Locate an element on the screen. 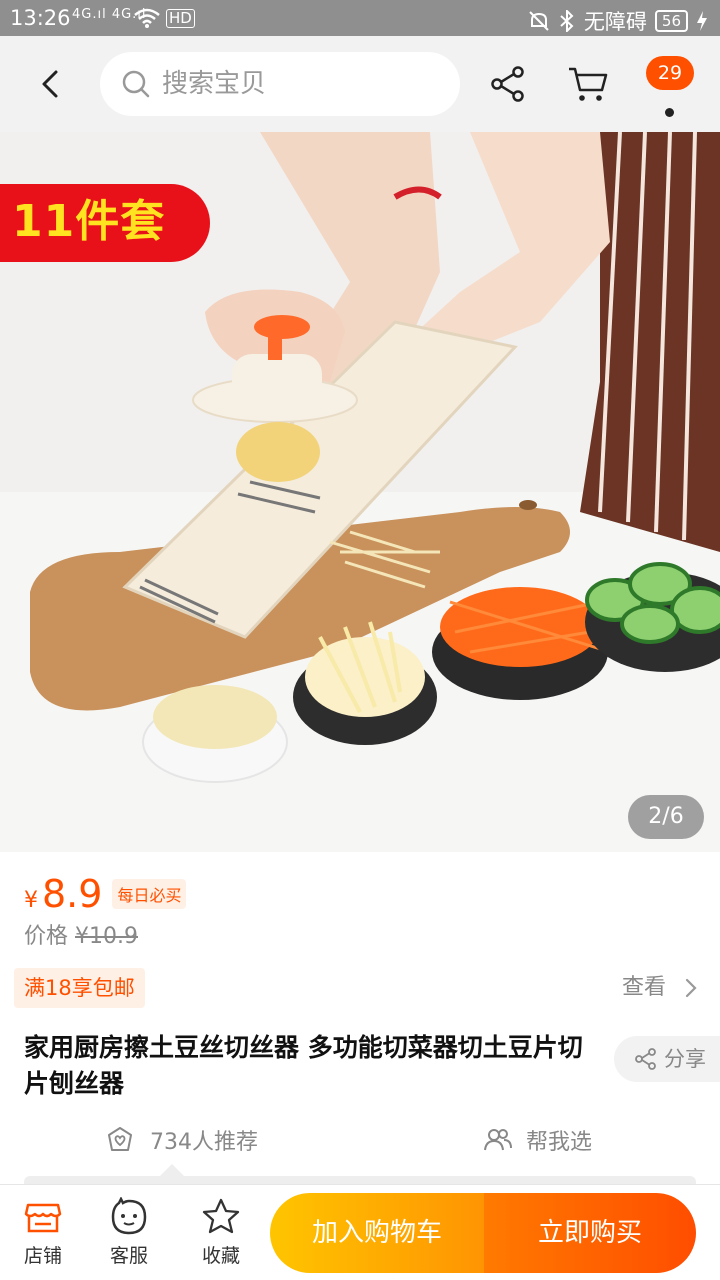 This screenshot has height=1280, width=720. search-input: 搜索宝贝 is located at coordinates (280, 84).